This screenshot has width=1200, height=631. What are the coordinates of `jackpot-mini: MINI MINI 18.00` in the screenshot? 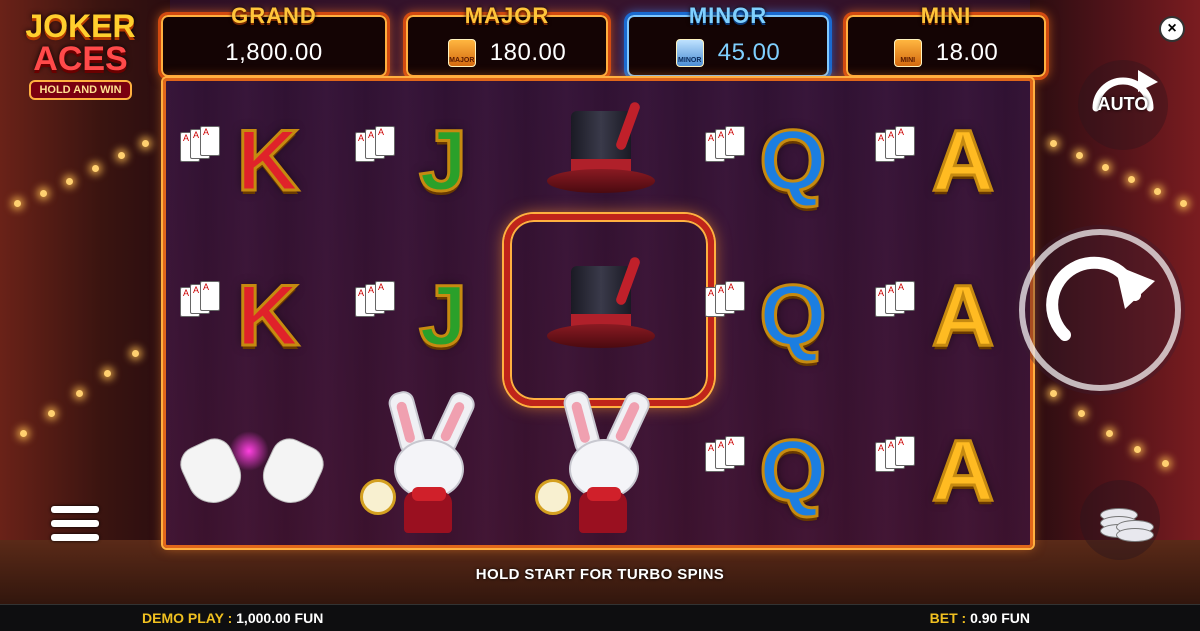 It's located at (946, 41).